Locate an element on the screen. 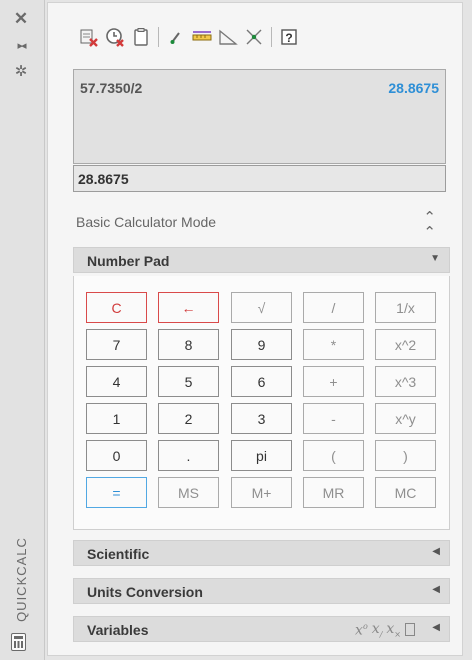 The image size is (472, 660). key-memory-store: MS is located at coordinates (188, 492).